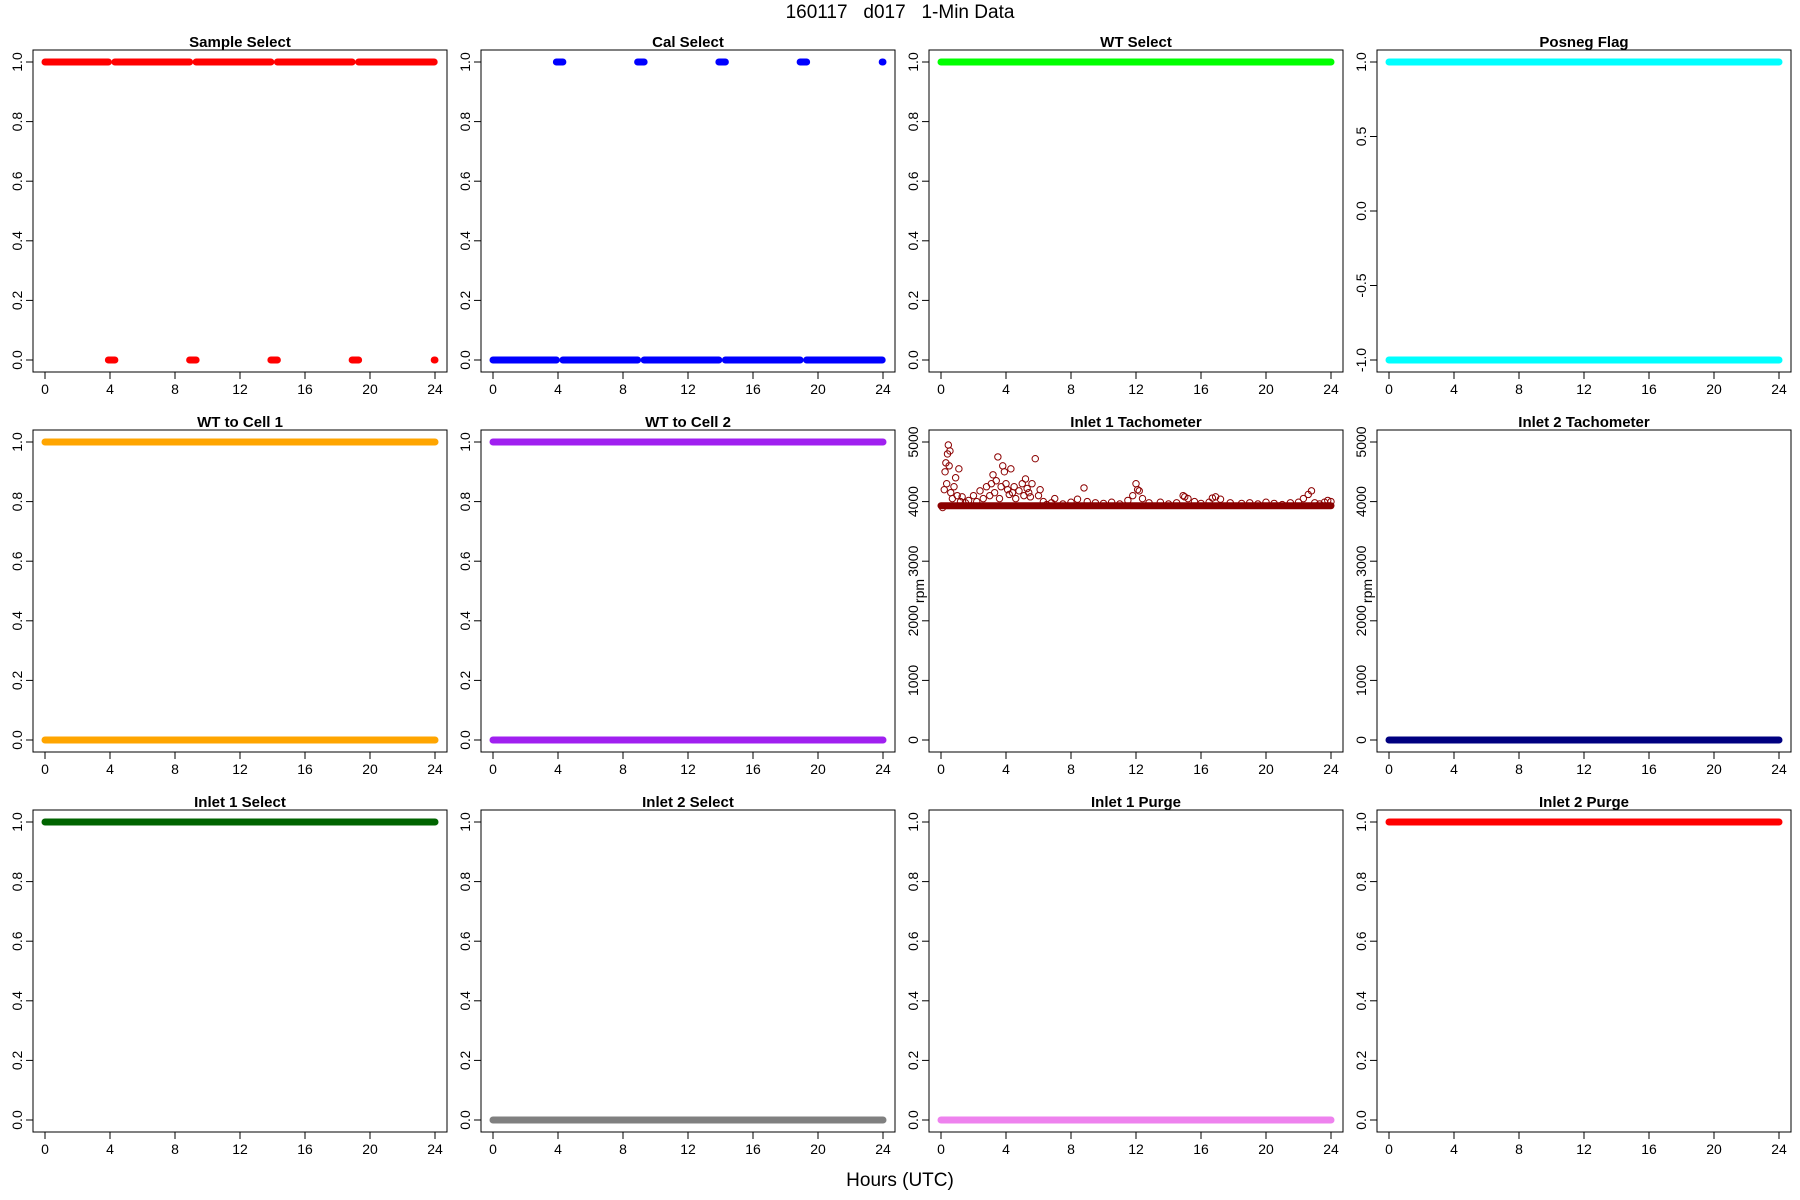 The image size is (1800, 1200). What do you see at coordinates (688, 42) in the screenshot?
I see `panel-title: Cal Select` at bounding box center [688, 42].